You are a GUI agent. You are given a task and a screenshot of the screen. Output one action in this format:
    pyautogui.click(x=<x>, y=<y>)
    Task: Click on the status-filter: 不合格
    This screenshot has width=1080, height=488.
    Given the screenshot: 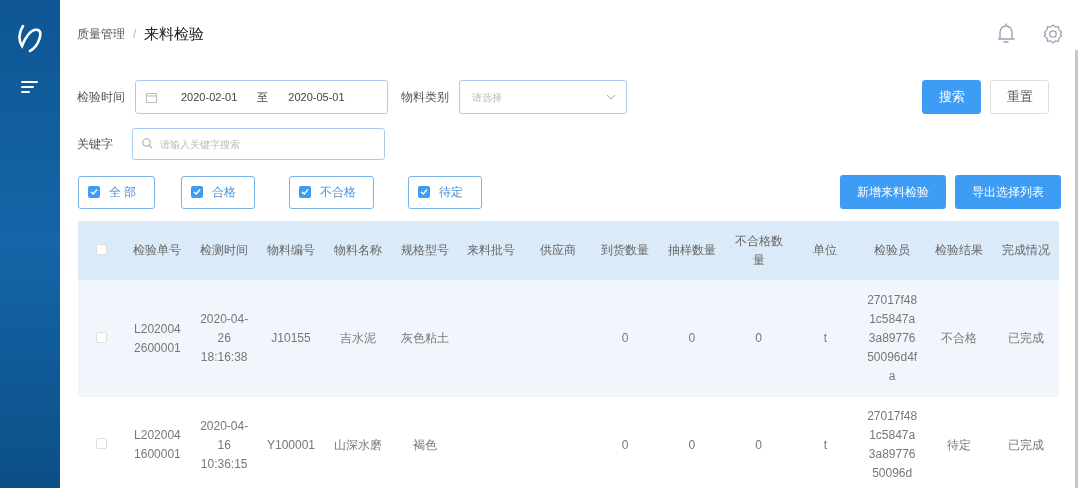 What is the action you would take?
    pyautogui.click(x=331, y=192)
    